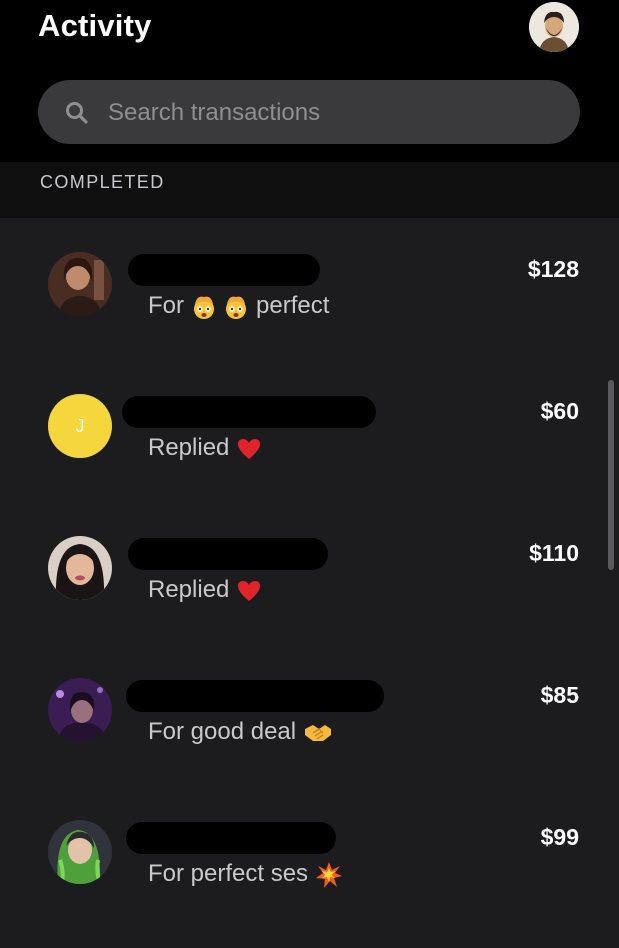 This screenshot has height=948, width=619. I want to click on transaction-note: For perfect, so click(239, 305).